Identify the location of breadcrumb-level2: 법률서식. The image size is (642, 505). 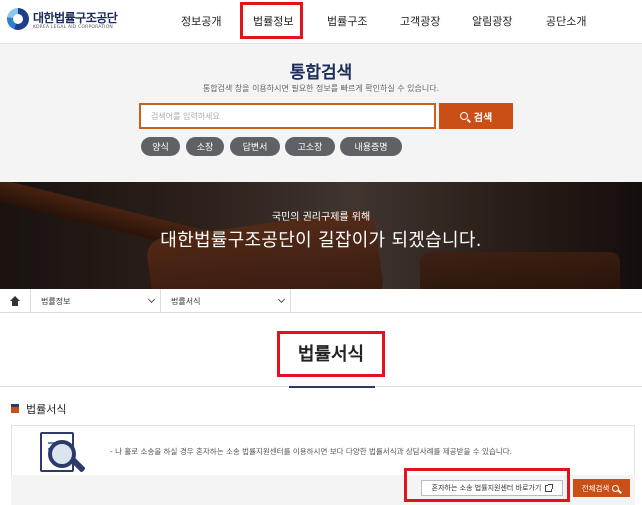
(226, 301).